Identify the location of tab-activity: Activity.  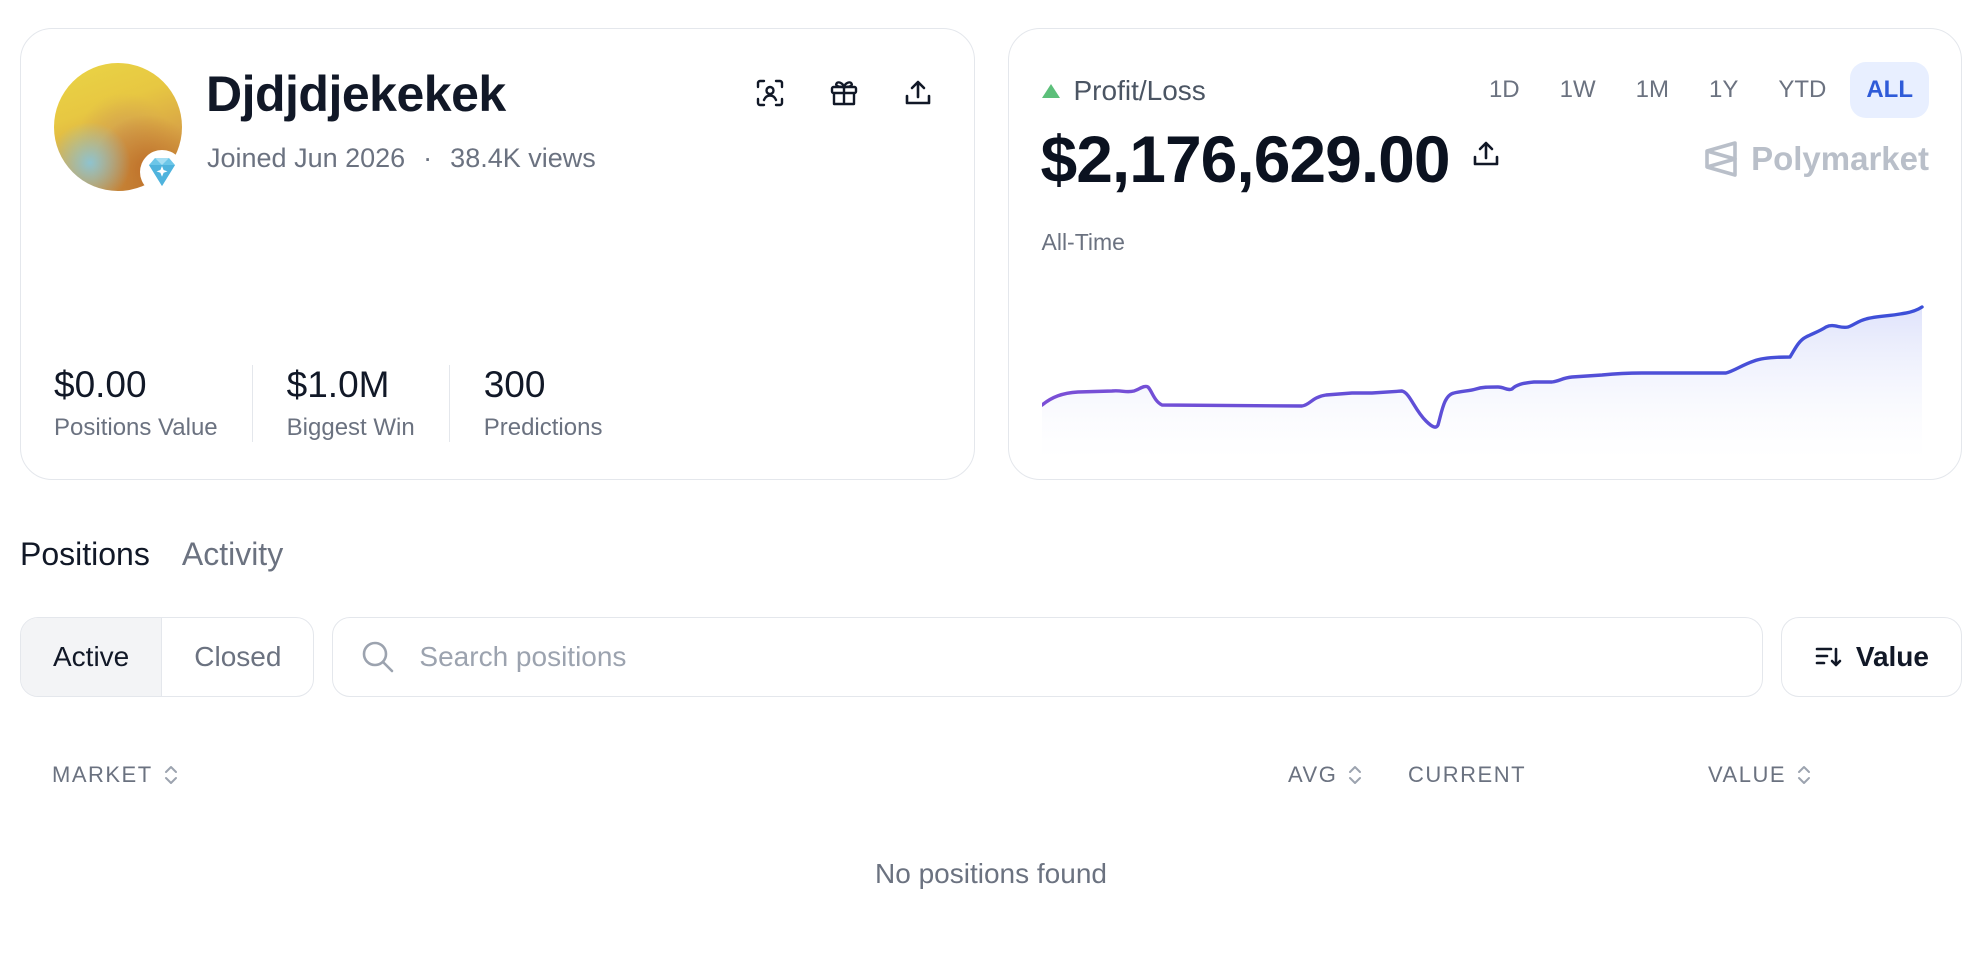
(232, 554).